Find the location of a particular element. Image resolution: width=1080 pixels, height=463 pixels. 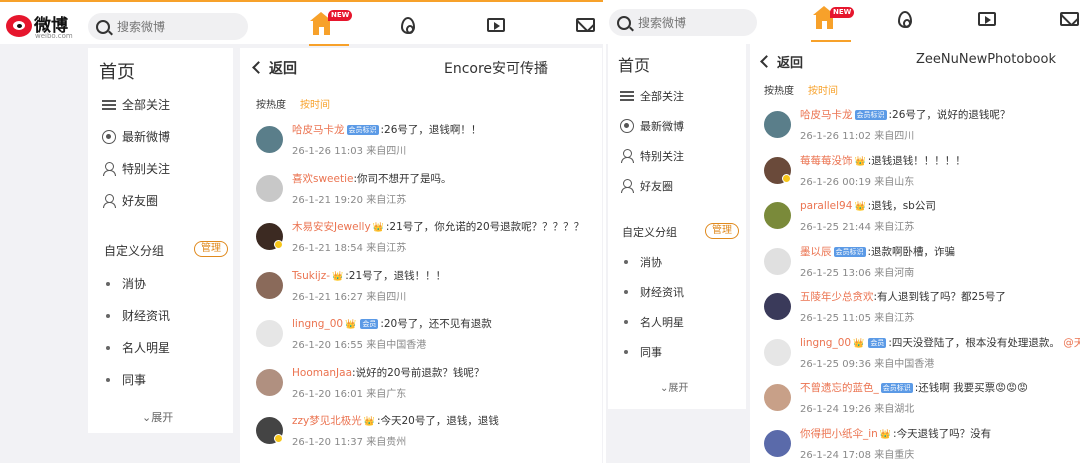

username-link: parallel94 is located at coordinates (826, 206).